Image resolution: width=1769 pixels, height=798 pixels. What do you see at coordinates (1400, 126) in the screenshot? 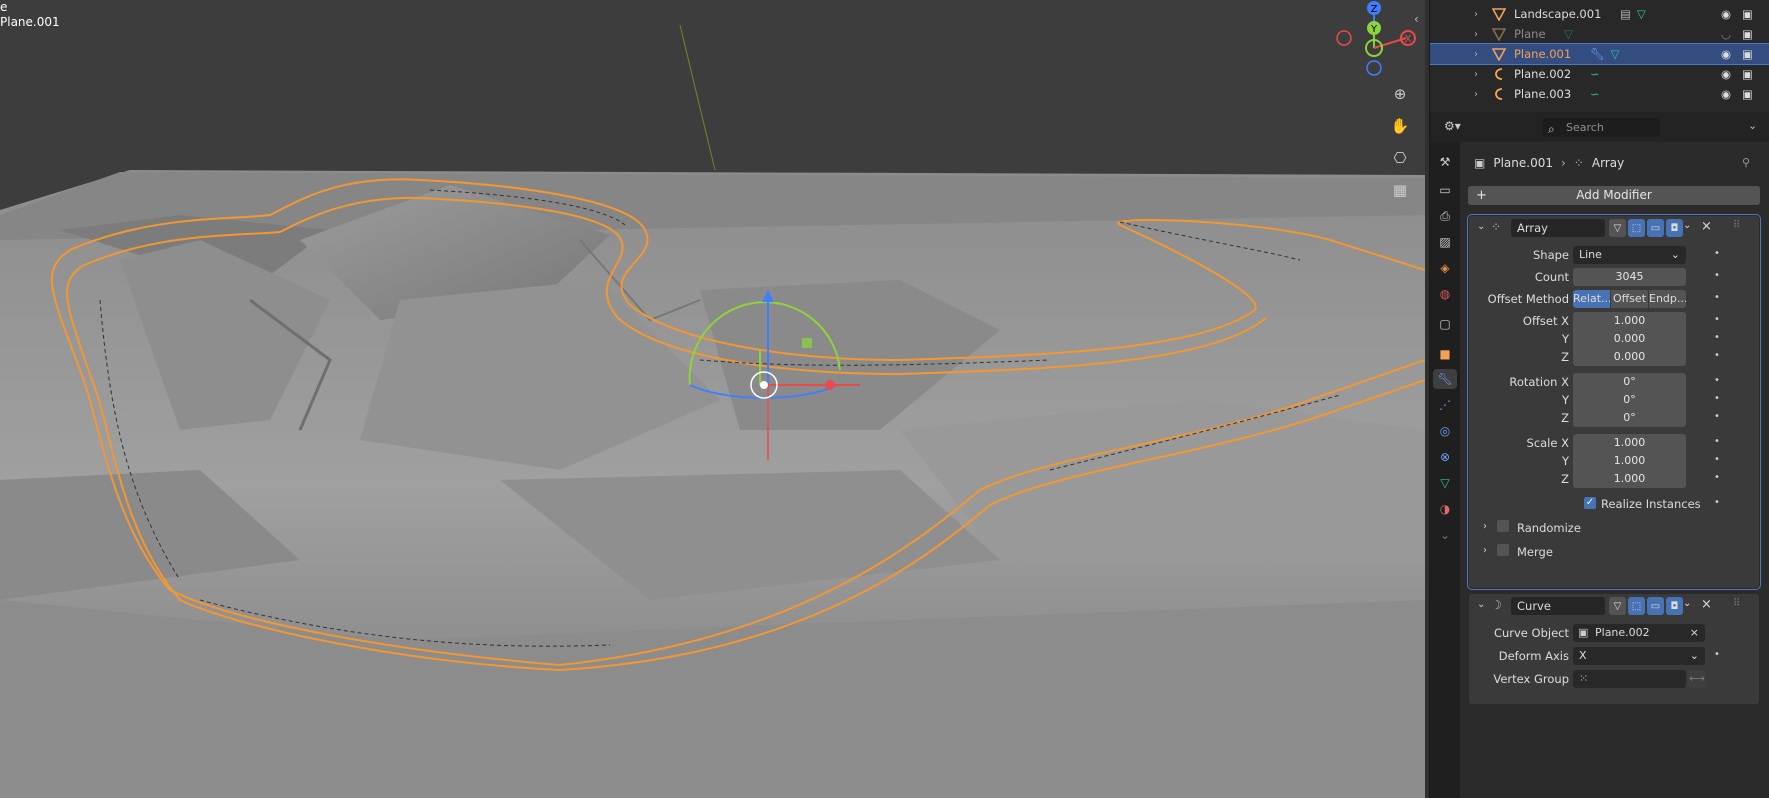
I see `pan-hand-icon: ✋` at bounding box center [1400, 126].